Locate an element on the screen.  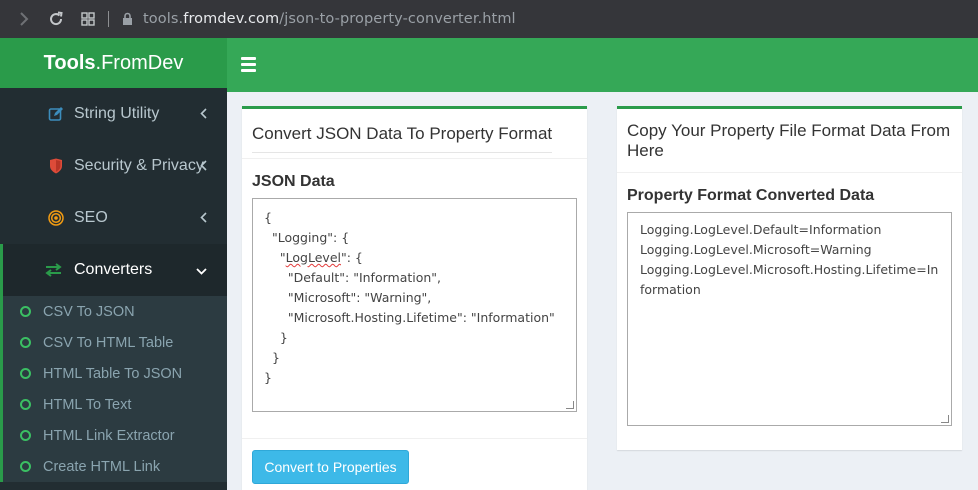
property-line: formation is located at coordinates (670, 289).